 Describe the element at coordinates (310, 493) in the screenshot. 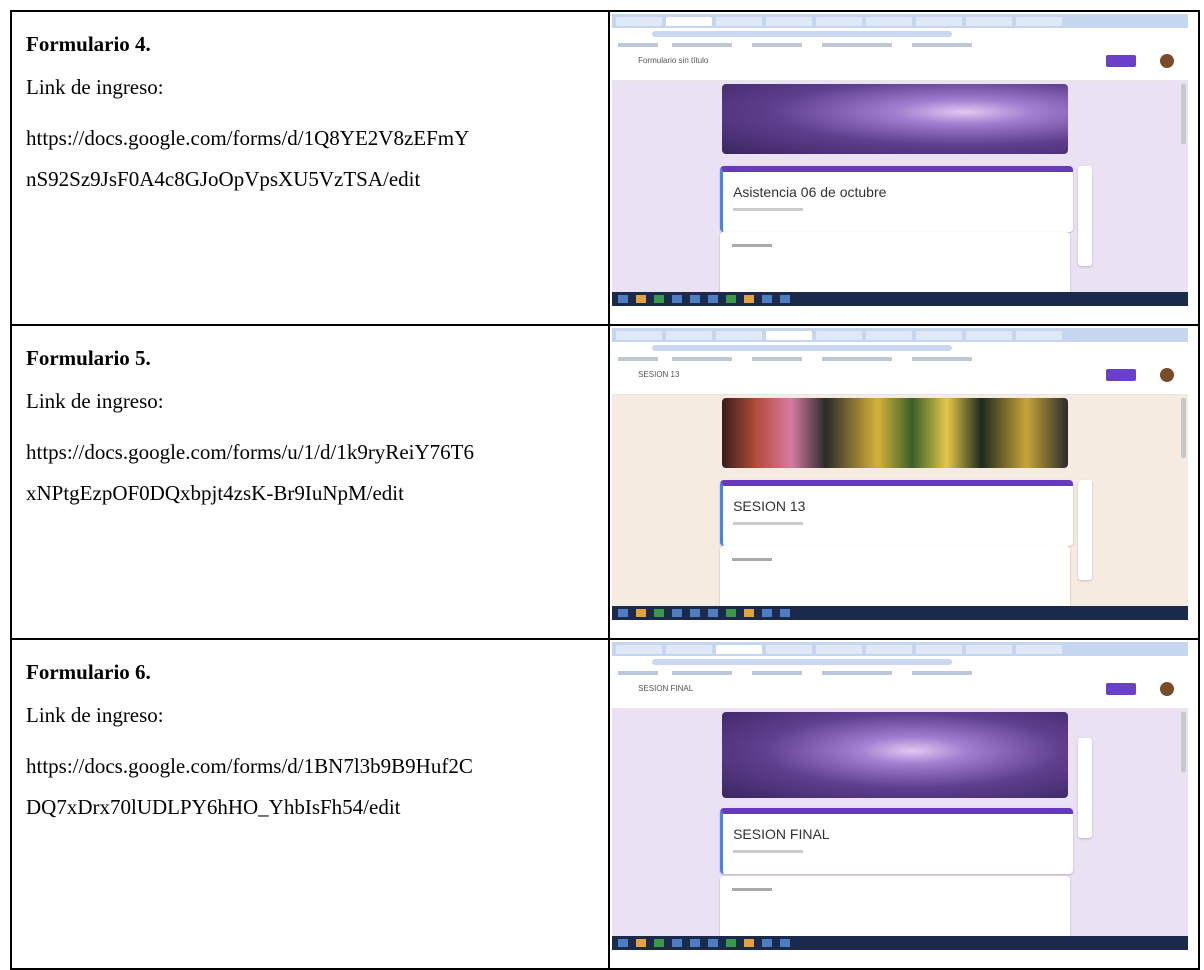

I see `form-link-line2: xNPtgEzpOF0DQxbpjt4zsK-Br9IuNpM/edit` at that location.